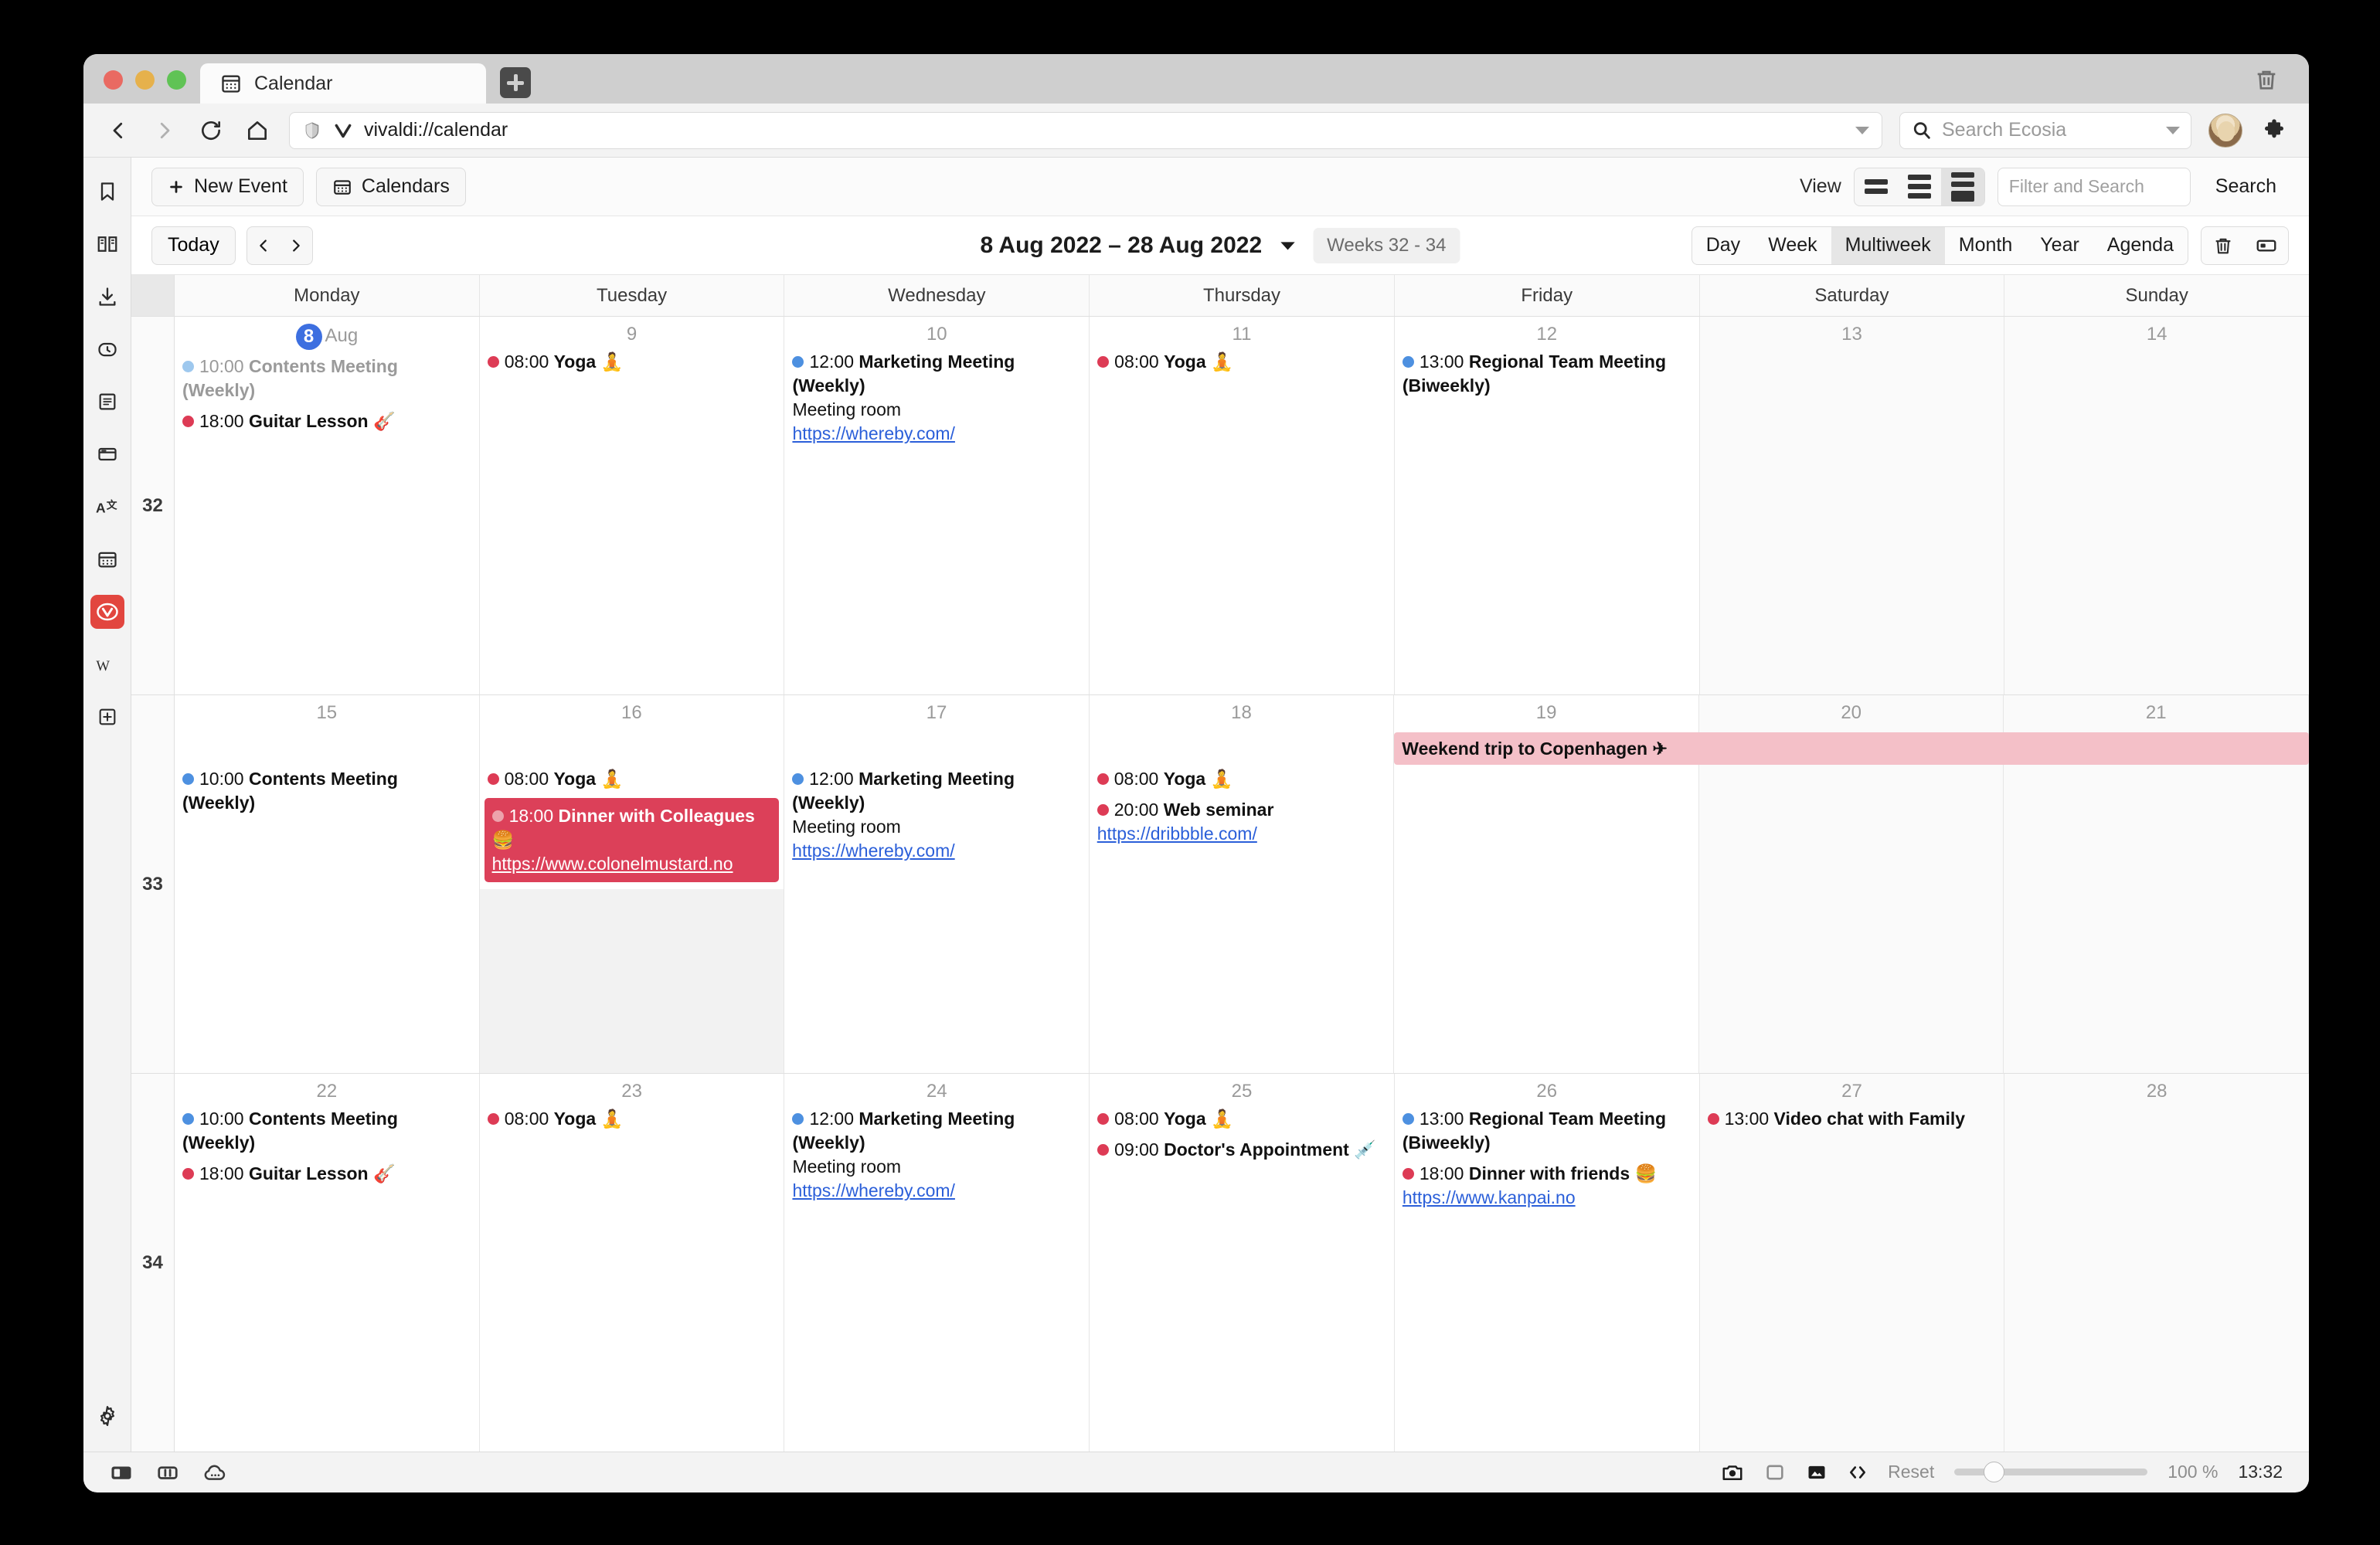 This screenshot has height=1545, width=2380. What do you see at coordinates (2156, 1263) in the screenshot?
I see `day-cell: 28` at bounding box center [2156, 1263].